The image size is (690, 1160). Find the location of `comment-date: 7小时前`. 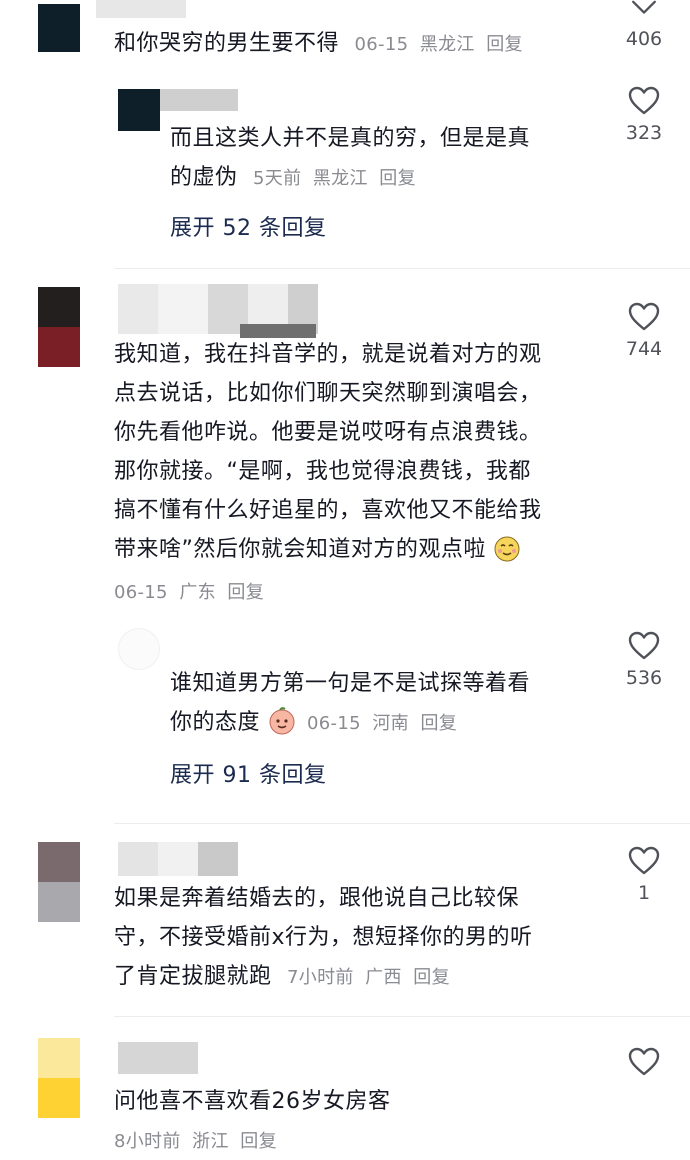

comment-date: 7小时前 is located at coordinates (320, 977).